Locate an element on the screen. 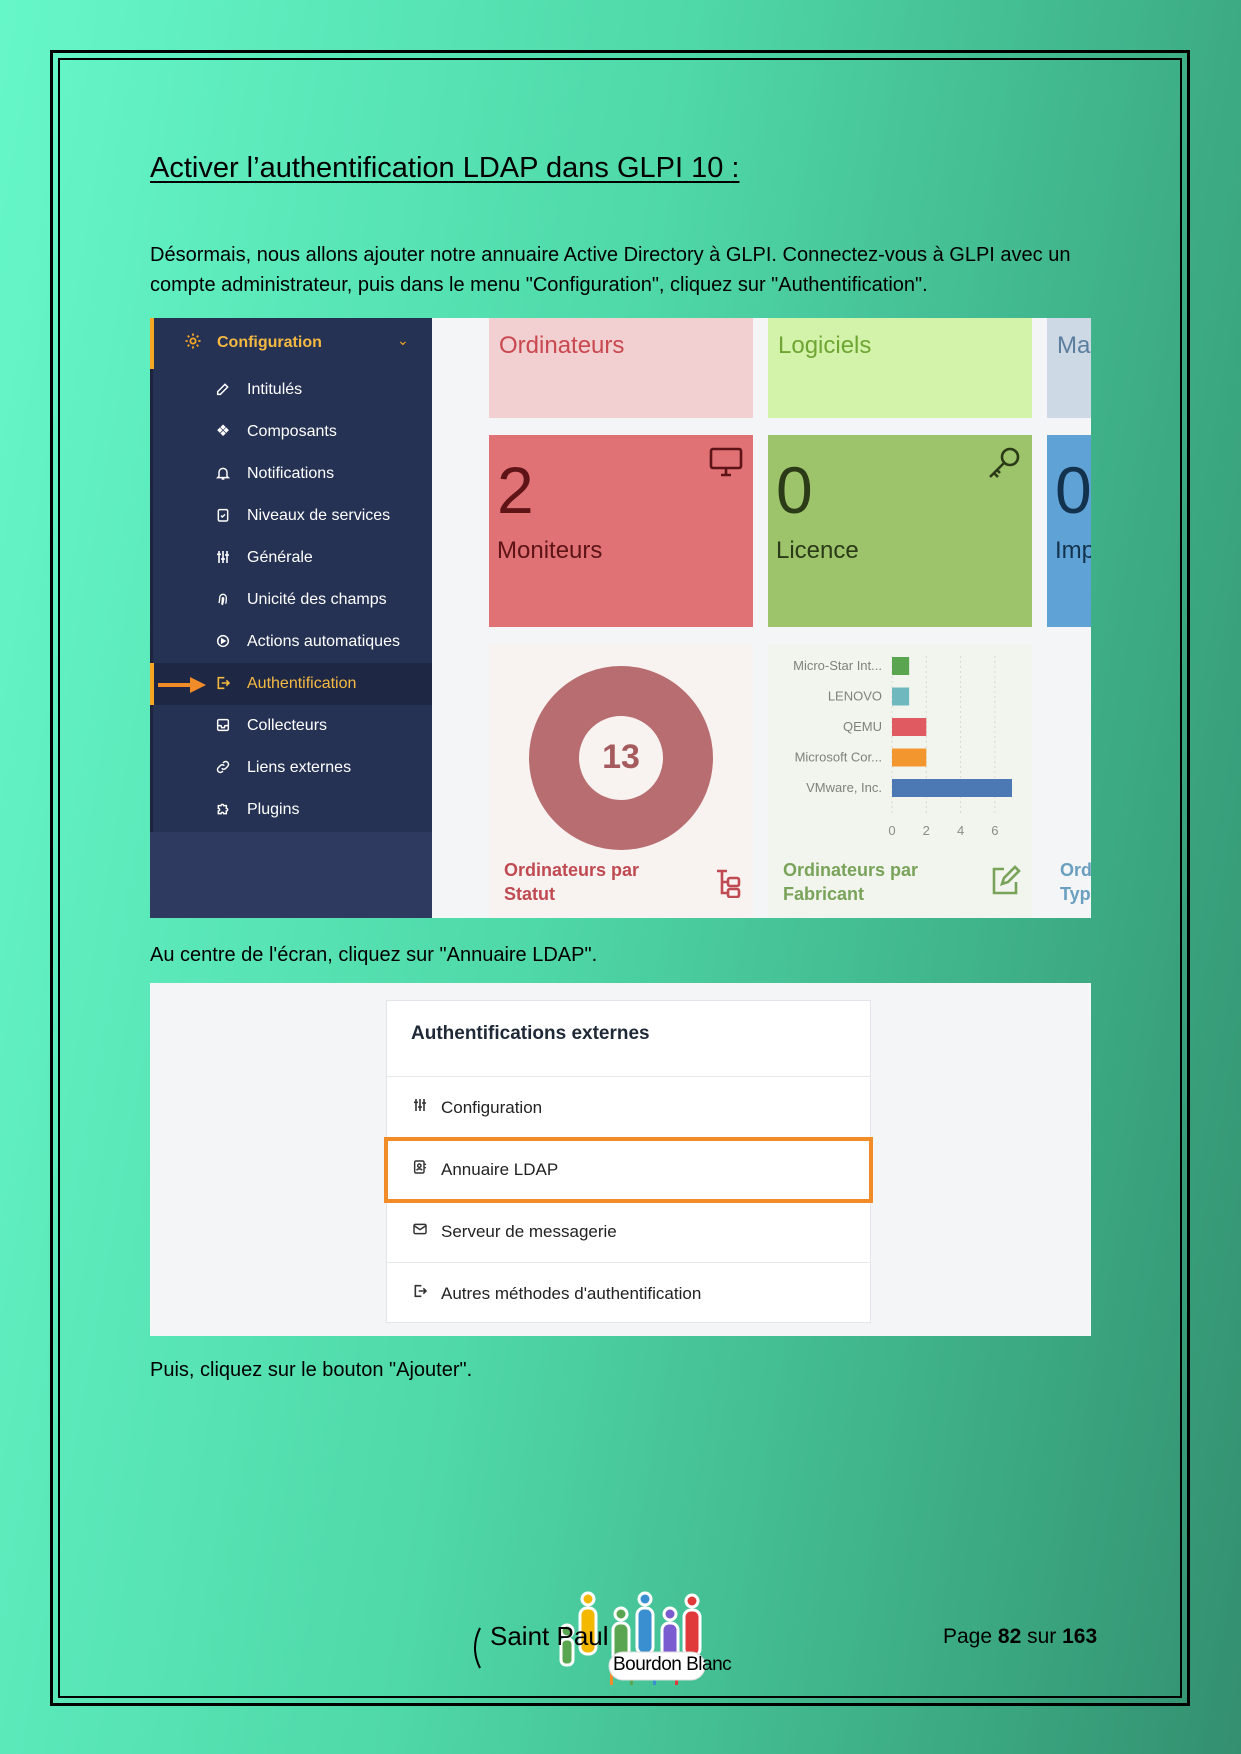  tile-ordinateurs: Ordinateurs is located at coordinates (621, 368).